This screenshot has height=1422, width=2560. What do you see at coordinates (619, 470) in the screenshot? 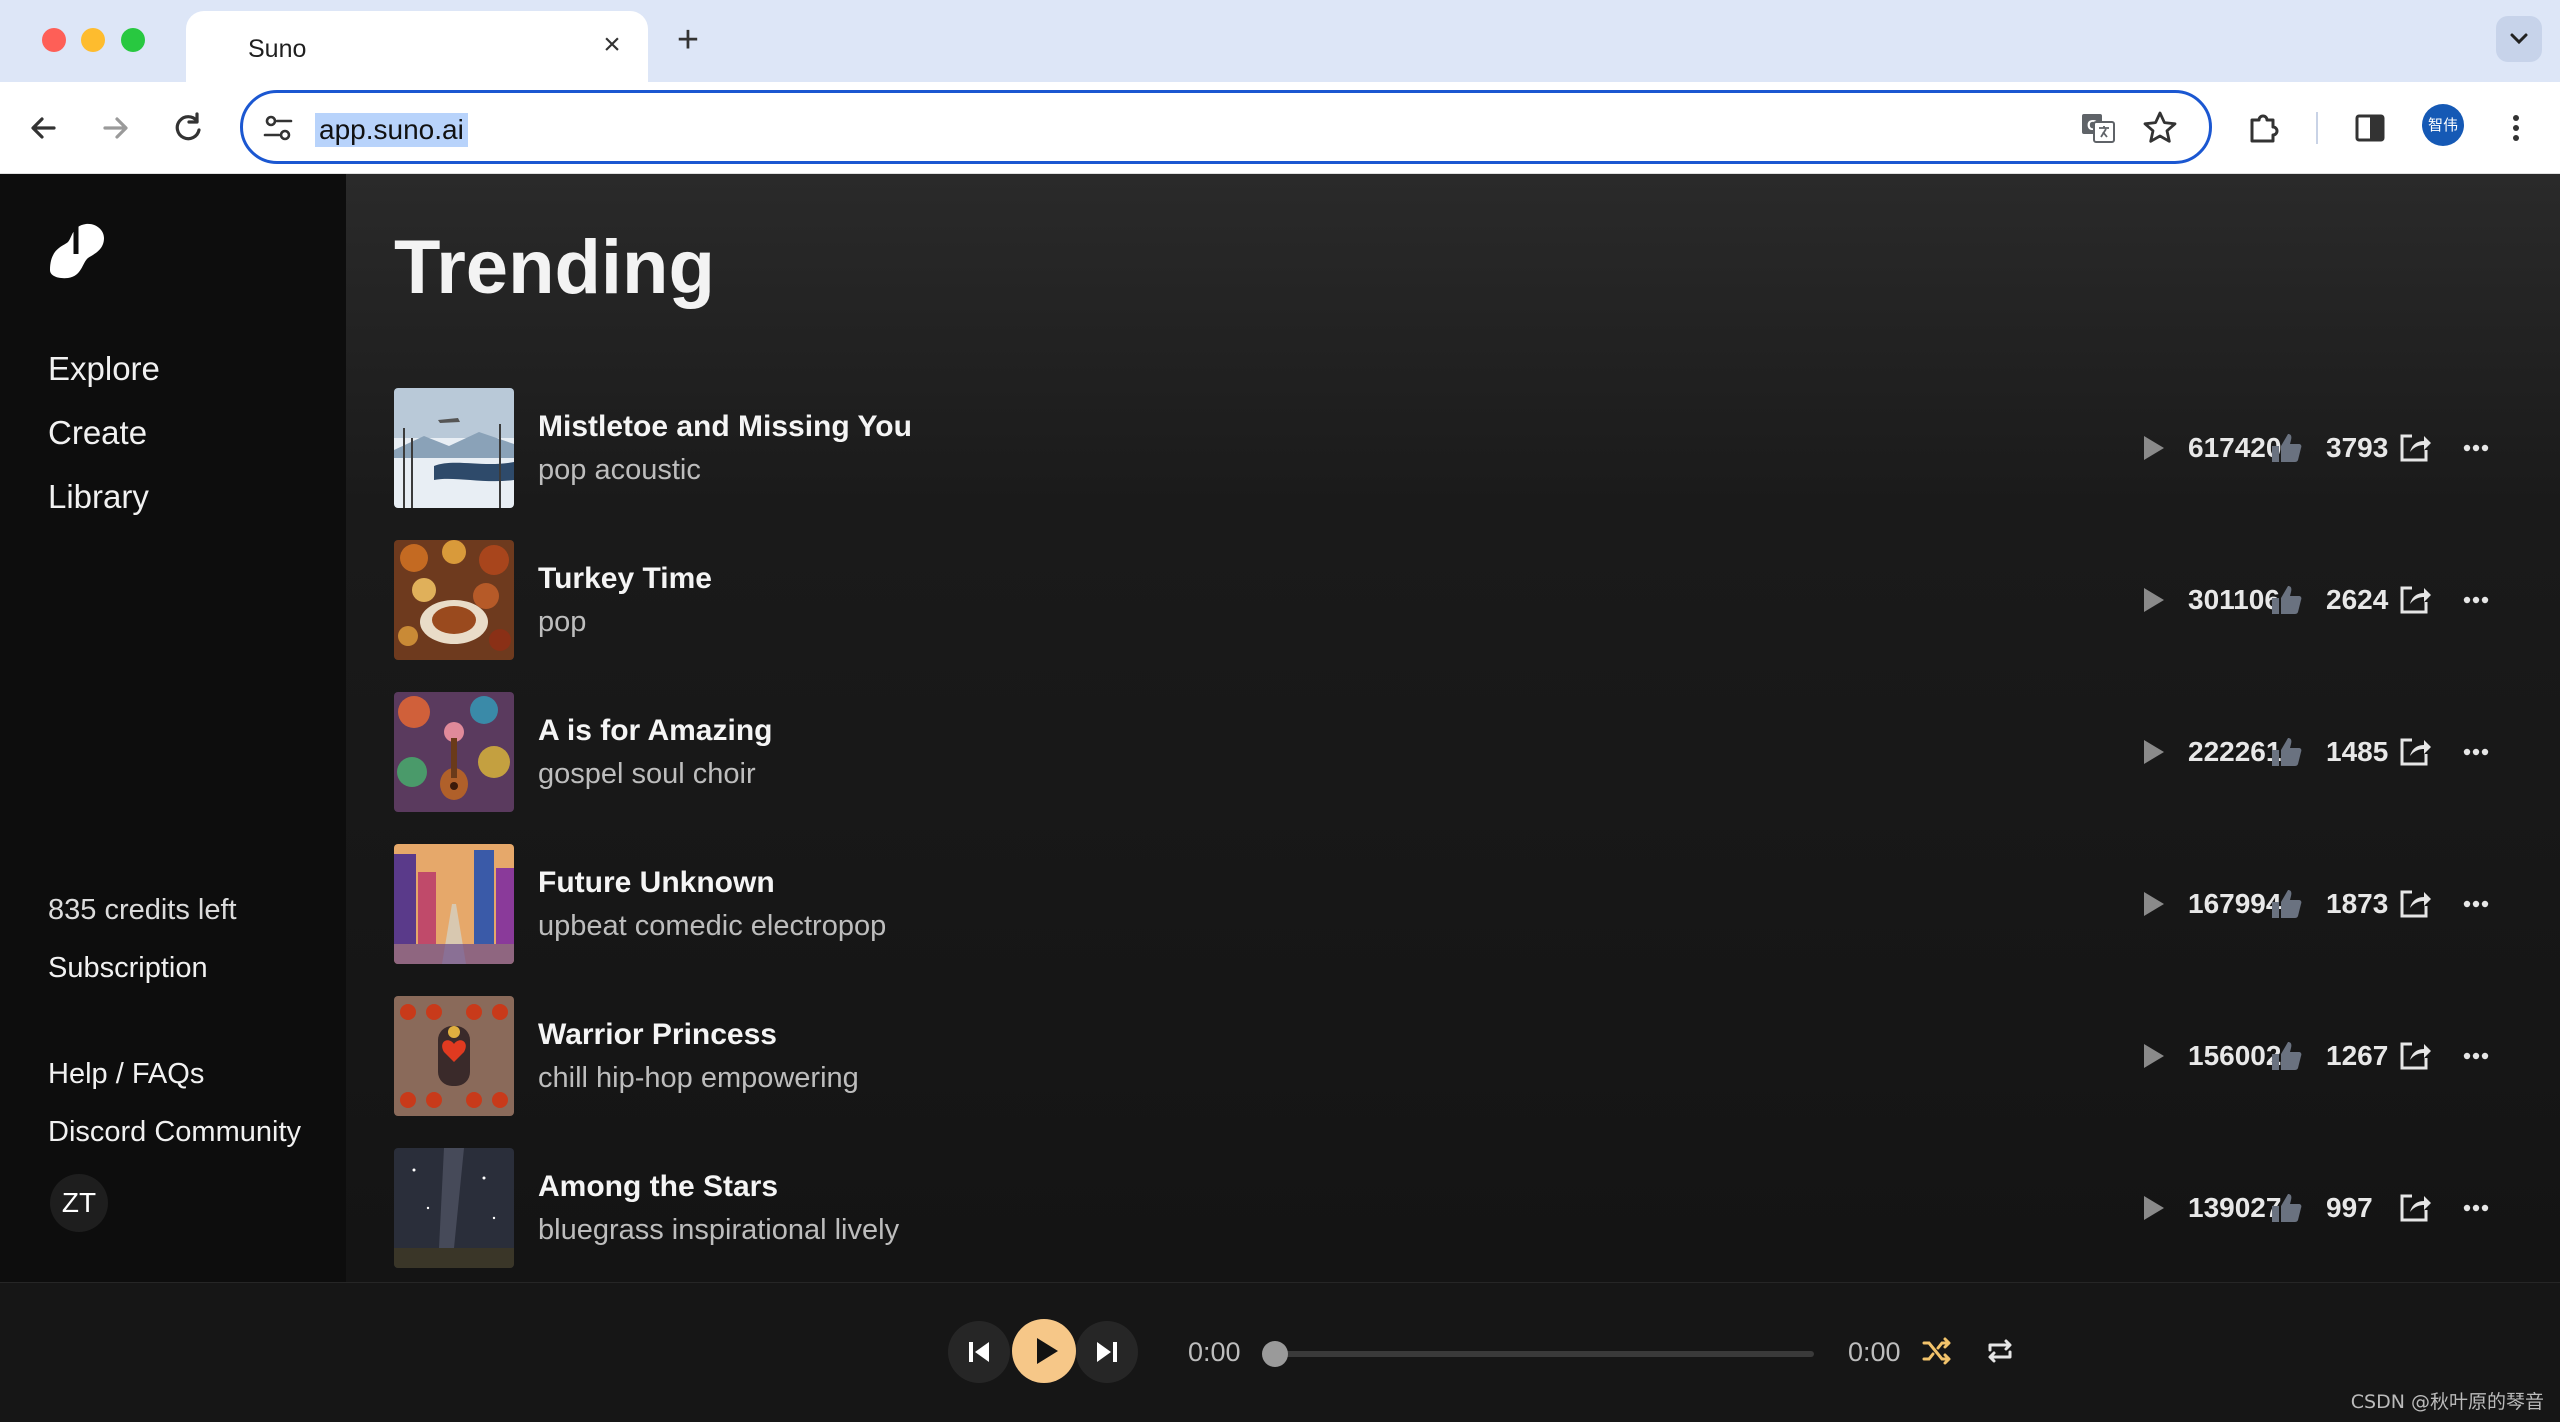
I see `song-genre: pop acoustic` at bounding box center [619, 470].